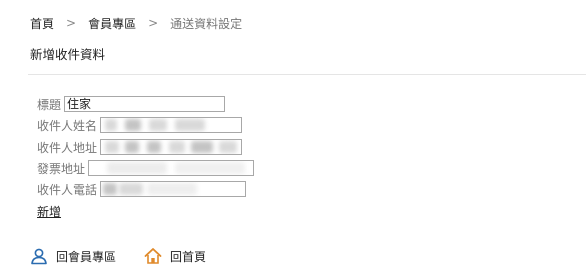 This screenshot has width=586, height=275. I want to click on recipient-address-input, so click(171, 147).